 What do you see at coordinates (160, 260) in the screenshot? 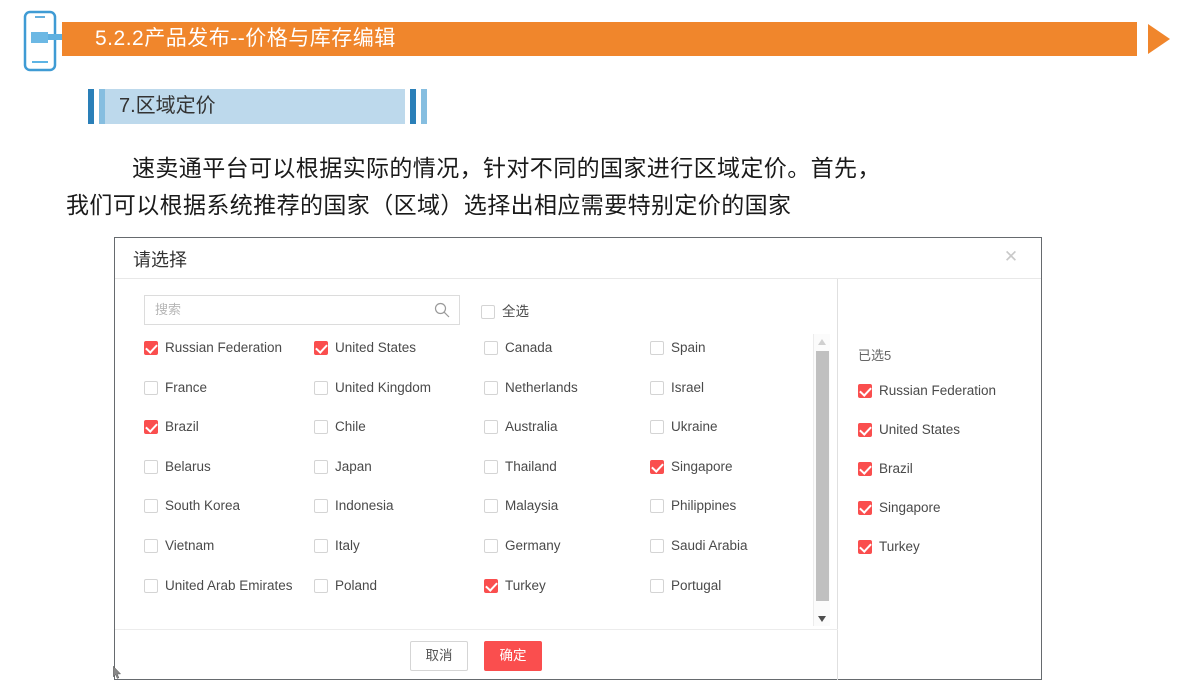
I see `dialog-title: 请选择` at bounding box center [160, 260].